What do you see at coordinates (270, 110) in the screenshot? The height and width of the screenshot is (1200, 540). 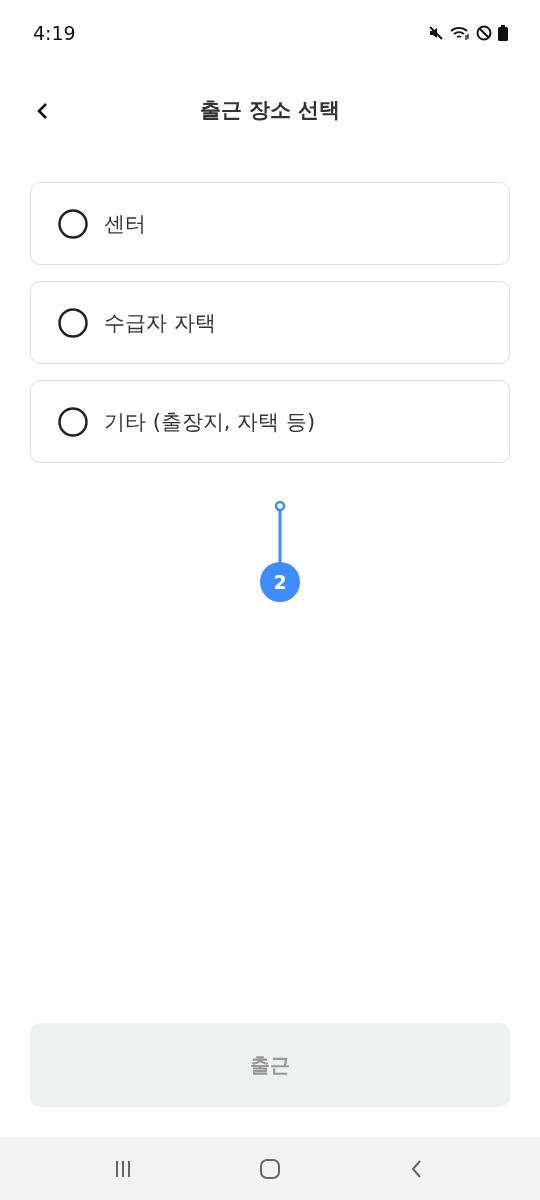 I see `page-title: 출근 장소 선택` at bounding box center [270, 110].